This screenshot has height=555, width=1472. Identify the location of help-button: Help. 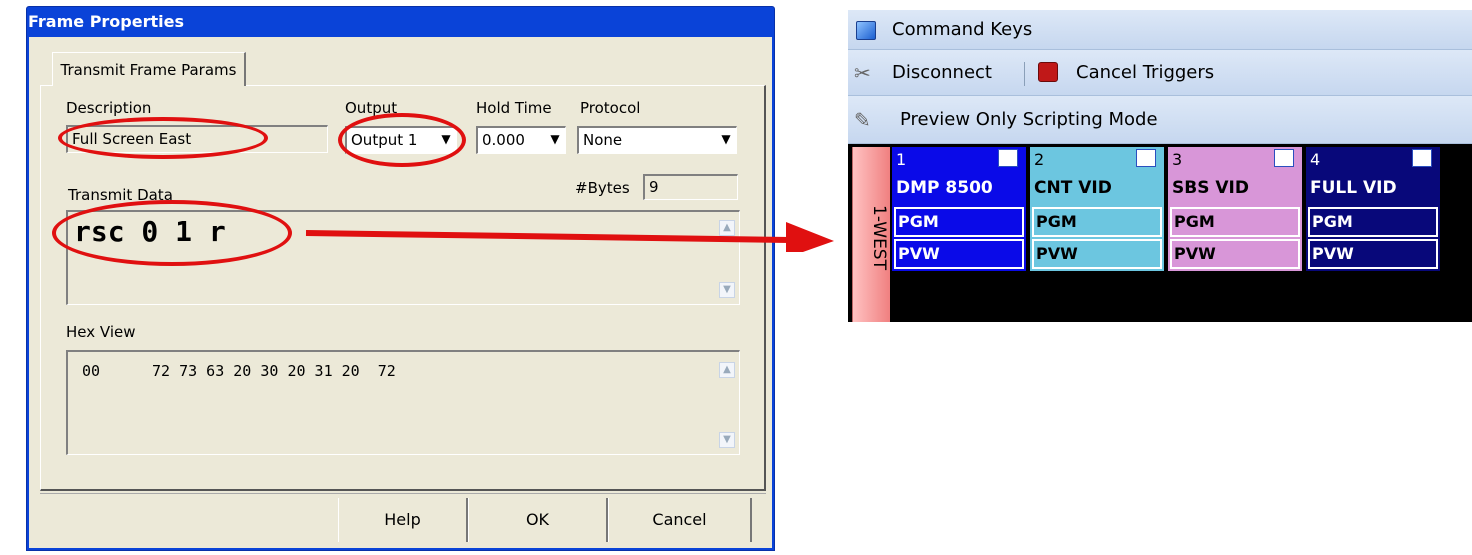
(403, 520).